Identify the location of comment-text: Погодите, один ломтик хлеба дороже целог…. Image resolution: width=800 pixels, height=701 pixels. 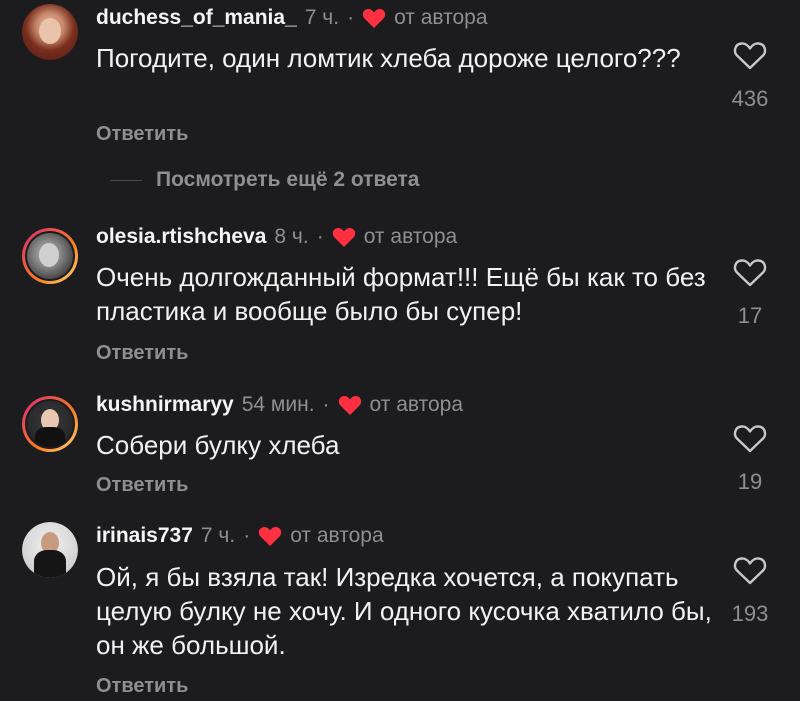
(388, 58).